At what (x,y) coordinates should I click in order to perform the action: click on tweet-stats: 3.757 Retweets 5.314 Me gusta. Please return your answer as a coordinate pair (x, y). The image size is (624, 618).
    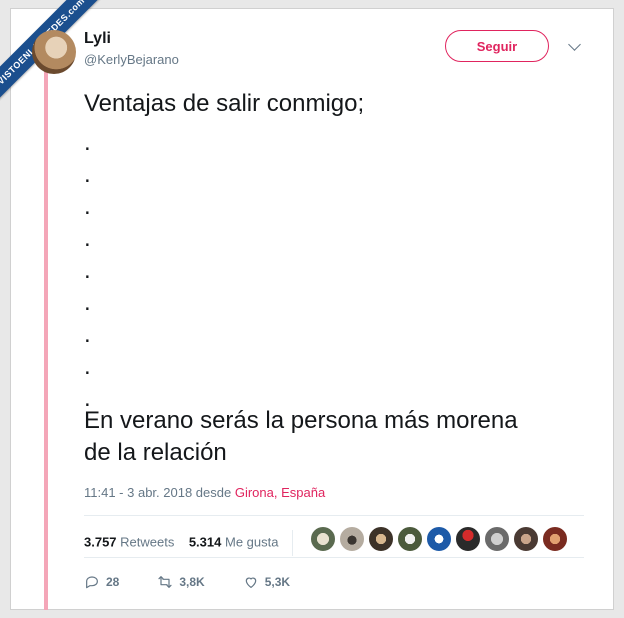
    Looking at the image, I should click on (189, 543).